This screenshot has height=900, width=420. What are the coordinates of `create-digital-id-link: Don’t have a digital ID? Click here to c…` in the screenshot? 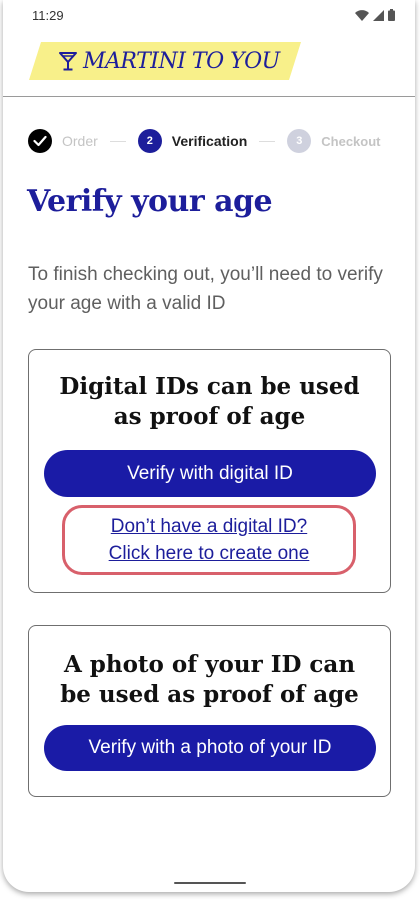 It's located at (209, 540).